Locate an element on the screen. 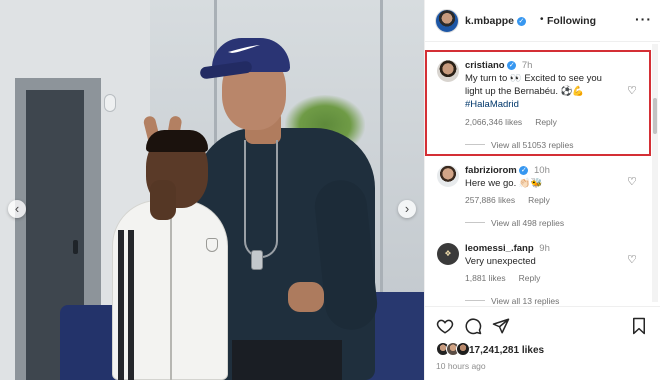  commenter-username: fabriziorom ✓ 10h is located at coordinates (507, 170).